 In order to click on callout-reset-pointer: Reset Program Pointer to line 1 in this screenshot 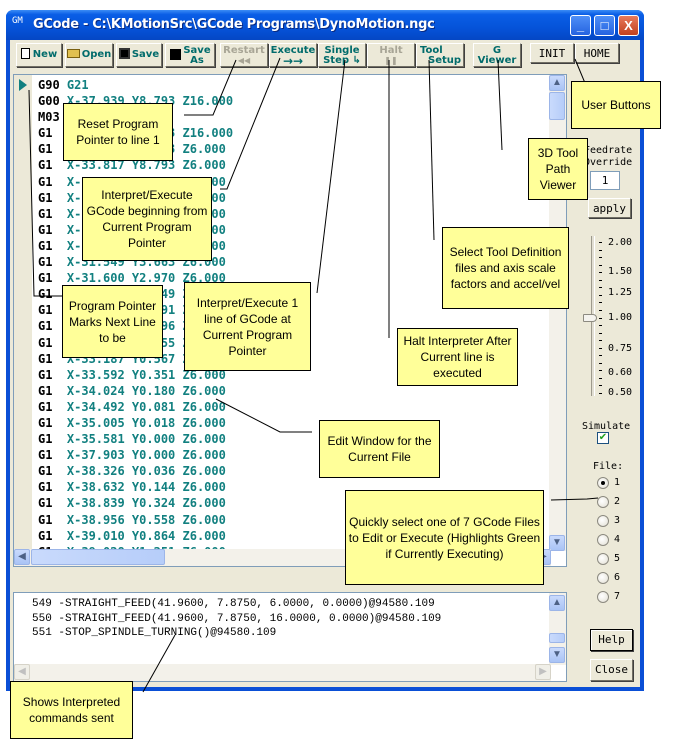, I will do `click(118, 132)`.